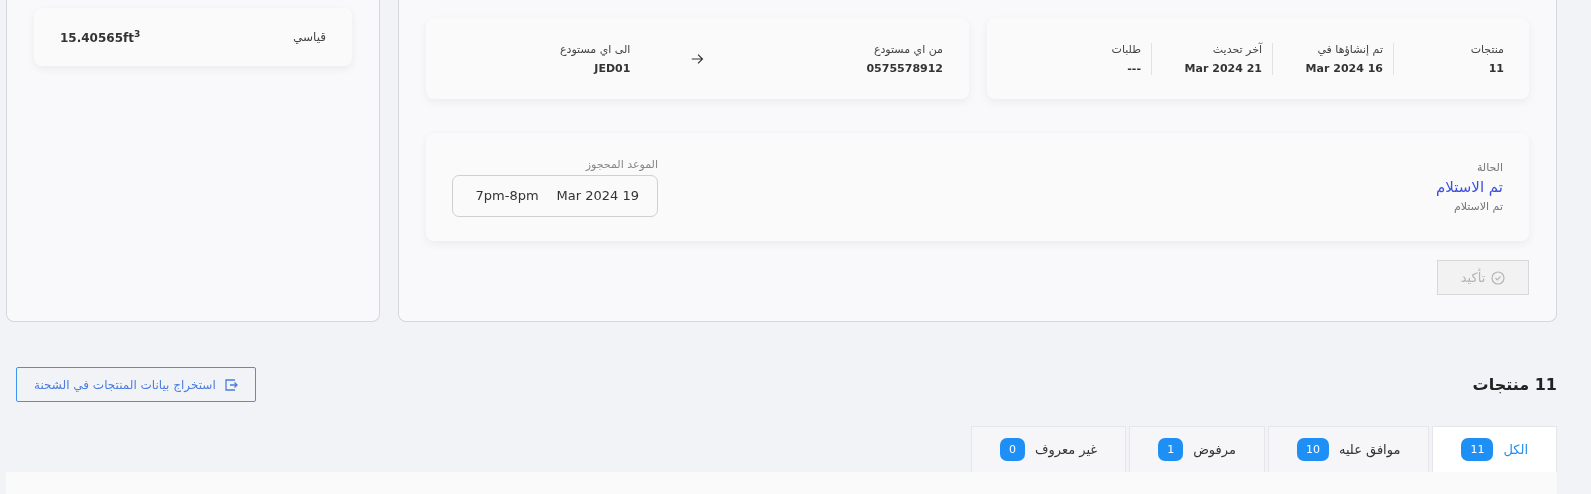  I want to click on stat-label: تم إنشاؤها في, so click(1349, 49).